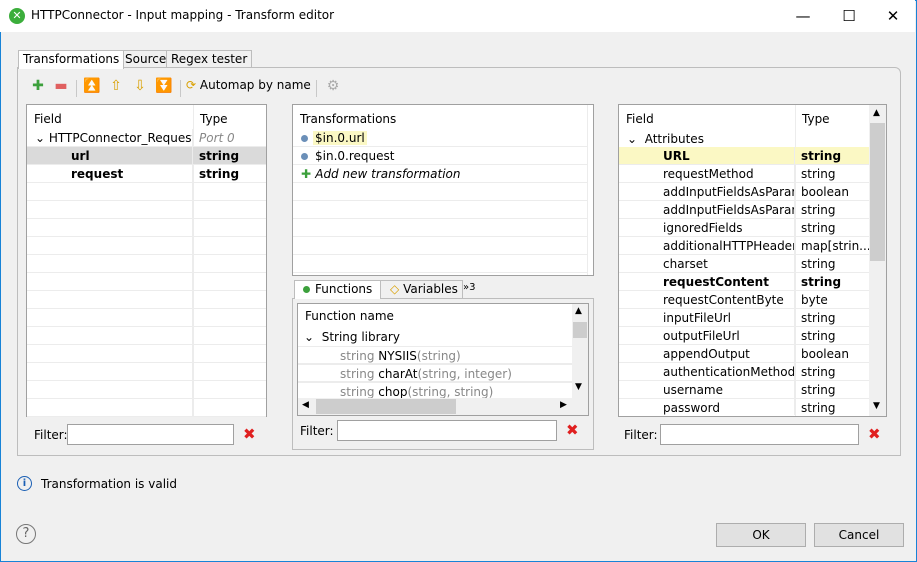 The width and height of the screenshot is (917, 562). Describe the element at coordinates (333, 86) in the screenshot. I see `gears-icon: ⚙` at that location.